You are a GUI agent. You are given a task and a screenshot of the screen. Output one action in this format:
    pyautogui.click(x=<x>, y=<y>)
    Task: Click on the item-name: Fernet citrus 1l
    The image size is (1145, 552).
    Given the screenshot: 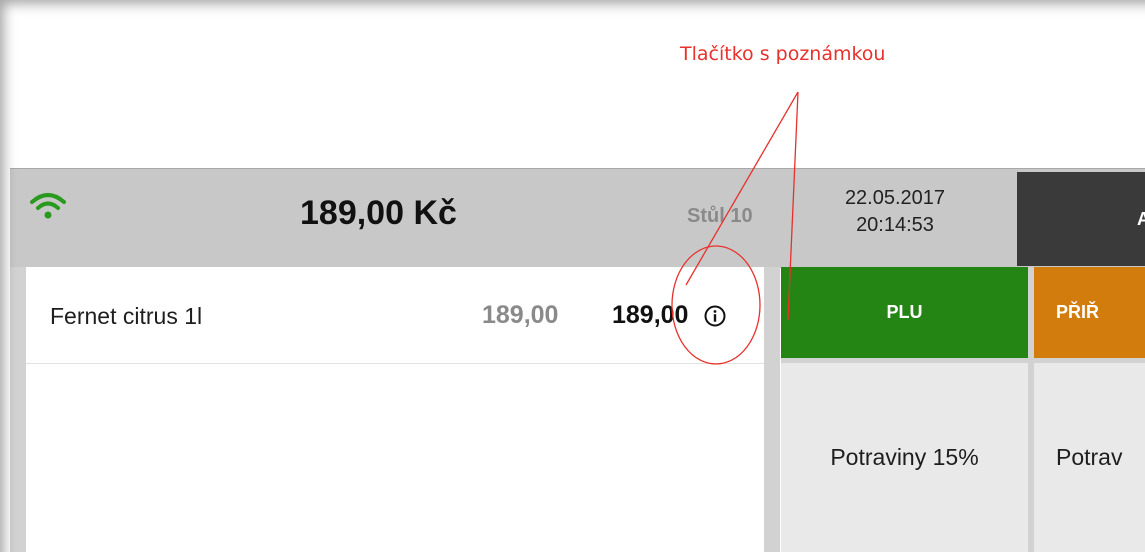 What is the action you would take?
    pyautogui.click(x=126, y=316)
    